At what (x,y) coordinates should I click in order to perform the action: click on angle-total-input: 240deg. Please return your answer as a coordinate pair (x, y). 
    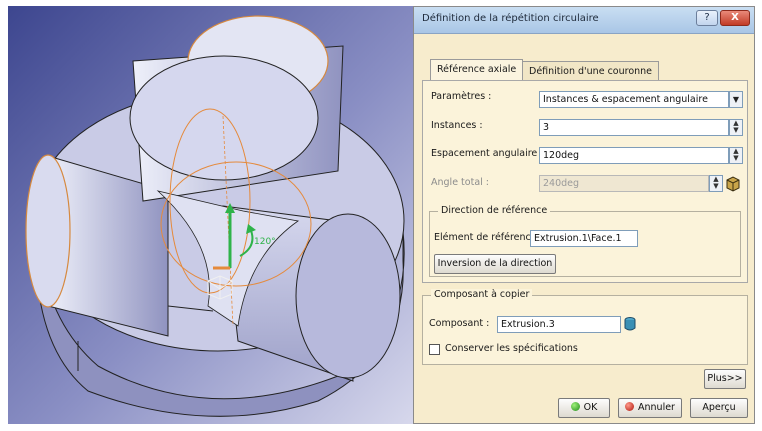
    Looking at the image, I should click on (624, 183).